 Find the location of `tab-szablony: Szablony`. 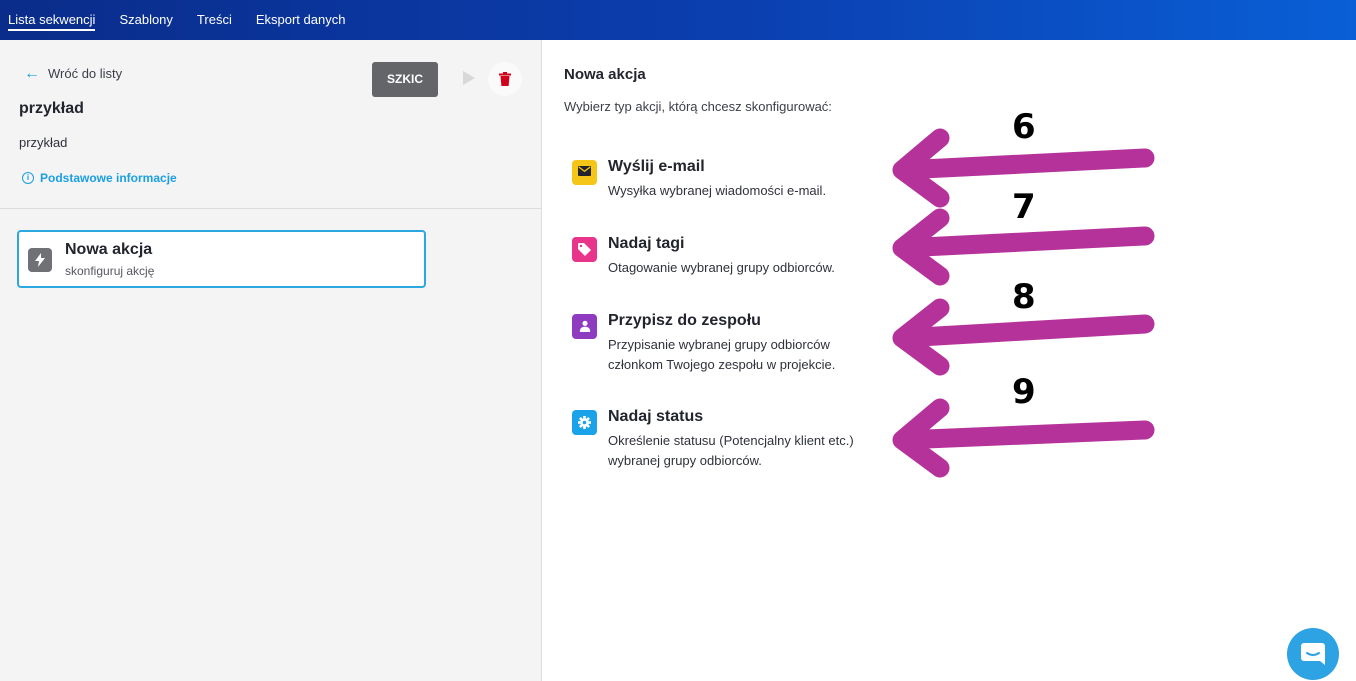

tab-szablony: Szablony is located at coordinates (145, 20).